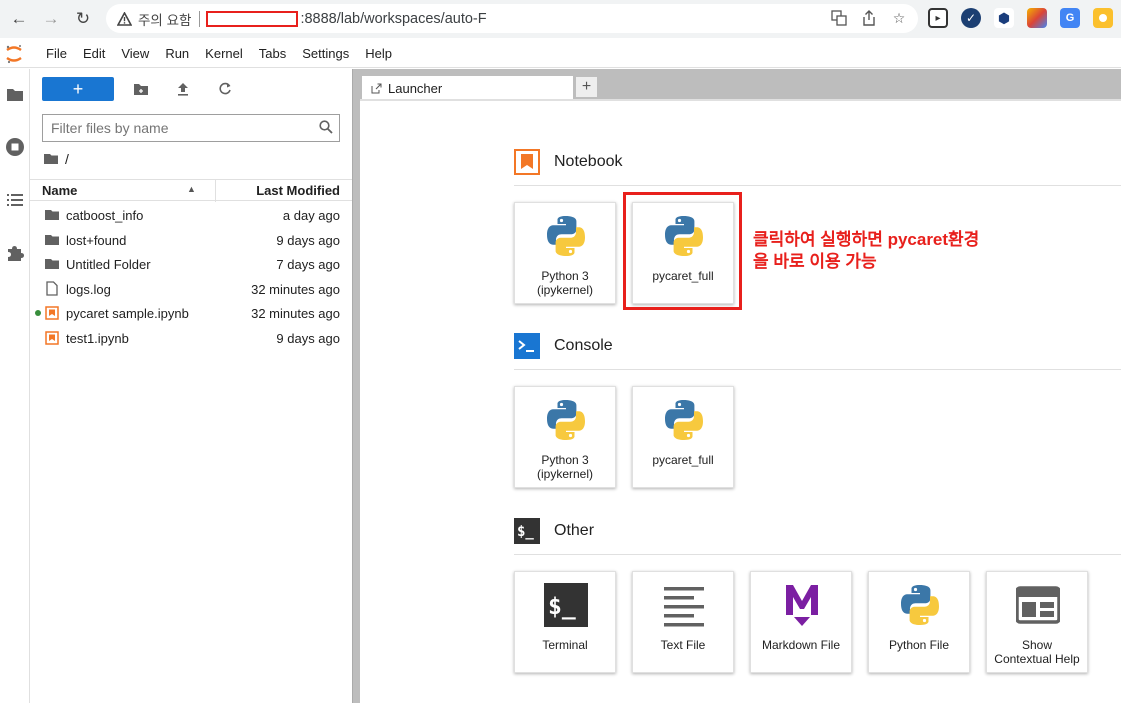  What do you see at coordinates (56, 54) in the screenshot?
I see `menu-file: File` at bounding box center [56, 54].